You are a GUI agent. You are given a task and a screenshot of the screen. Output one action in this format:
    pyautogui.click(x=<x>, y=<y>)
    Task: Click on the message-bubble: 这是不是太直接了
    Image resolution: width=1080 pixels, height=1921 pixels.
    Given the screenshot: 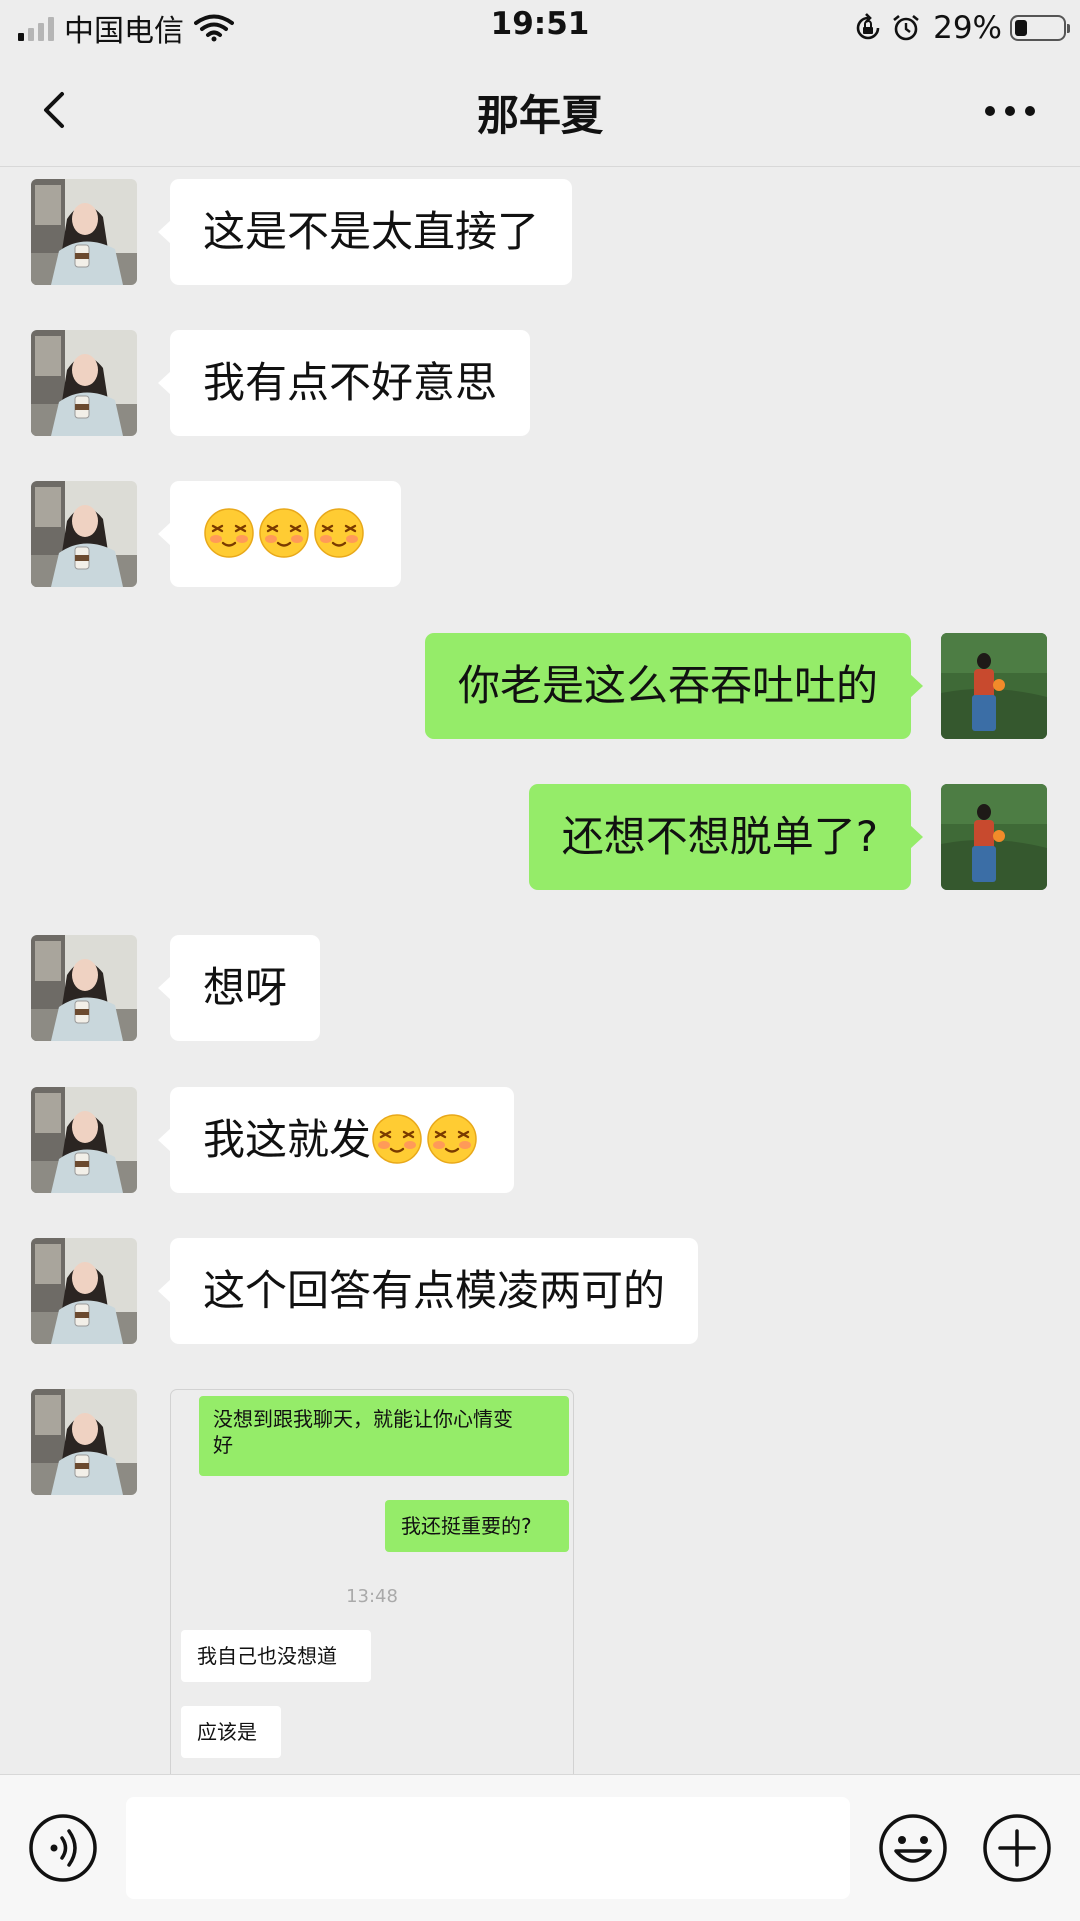 What is the action you would take?
    pyautogui.click(x=365, y=232)
    